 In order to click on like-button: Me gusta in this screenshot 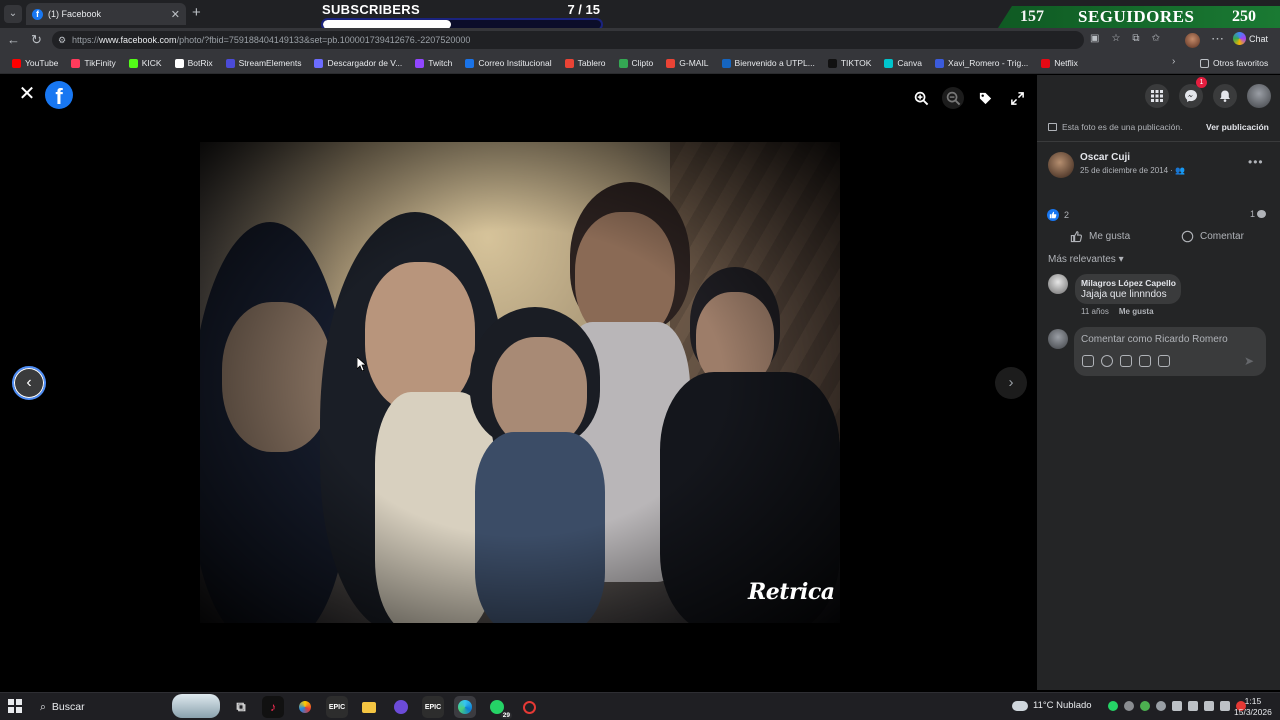, I will do `click(1100, 236)`.